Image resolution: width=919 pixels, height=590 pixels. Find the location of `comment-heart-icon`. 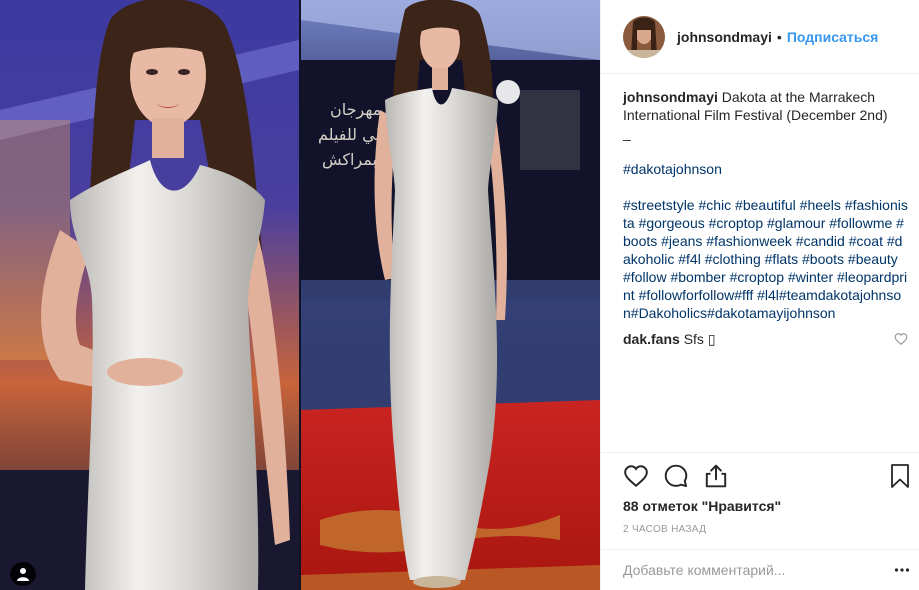

comment-heart-icon is located at coordinates (901, 339).